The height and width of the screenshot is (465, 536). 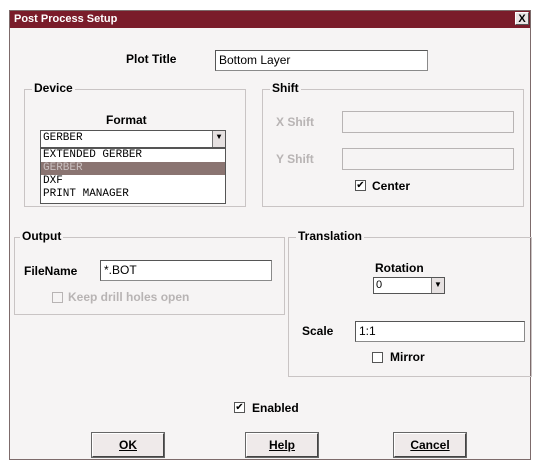 What do you see at coordinates (270, 19) in the screenshot?
I see `title-bar: Post Process Setup X` at bounding box center [270, 19].